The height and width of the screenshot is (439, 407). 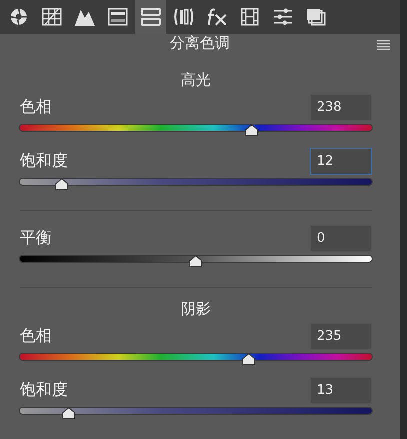 What do you see at coordinates (341, 161) in the screenshot?
I see `value-field: 12` at bounding box center [341, 161].